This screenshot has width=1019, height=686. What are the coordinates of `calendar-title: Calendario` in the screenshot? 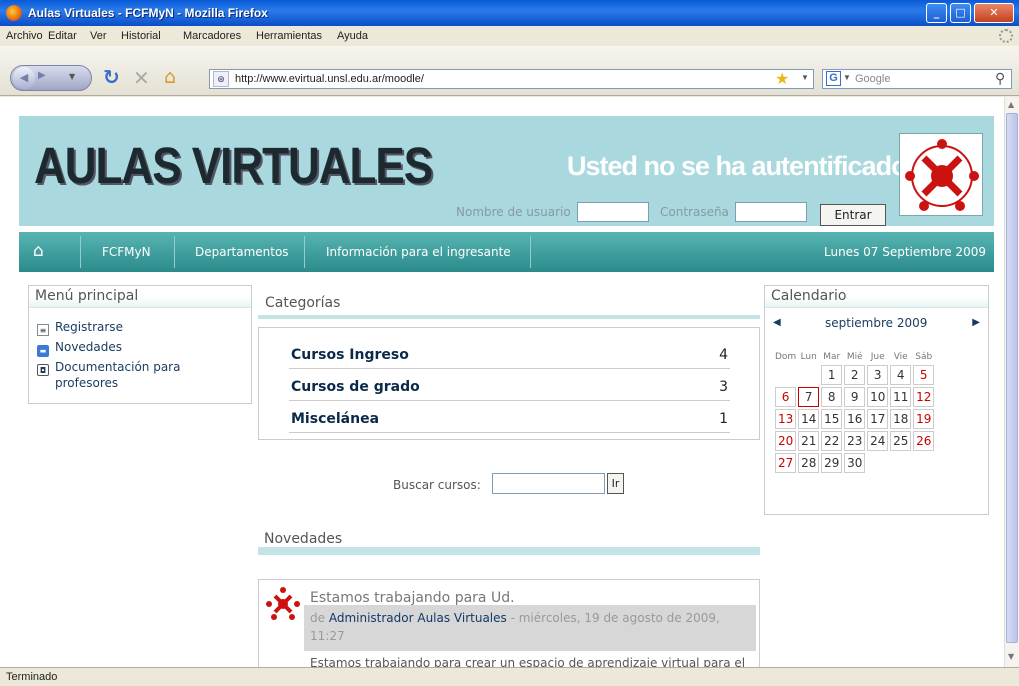 It's located at (809, 296).